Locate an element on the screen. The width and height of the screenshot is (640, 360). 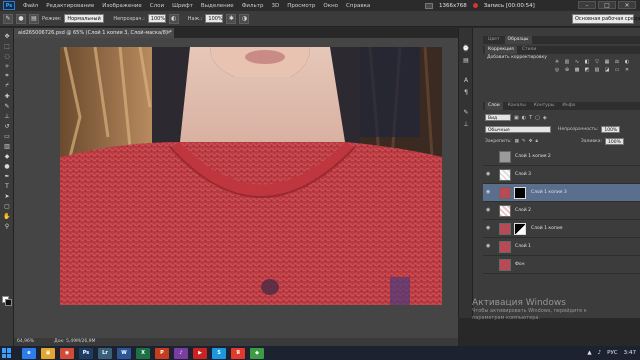
close-button: ✕ is located at coordinates (627, 5).